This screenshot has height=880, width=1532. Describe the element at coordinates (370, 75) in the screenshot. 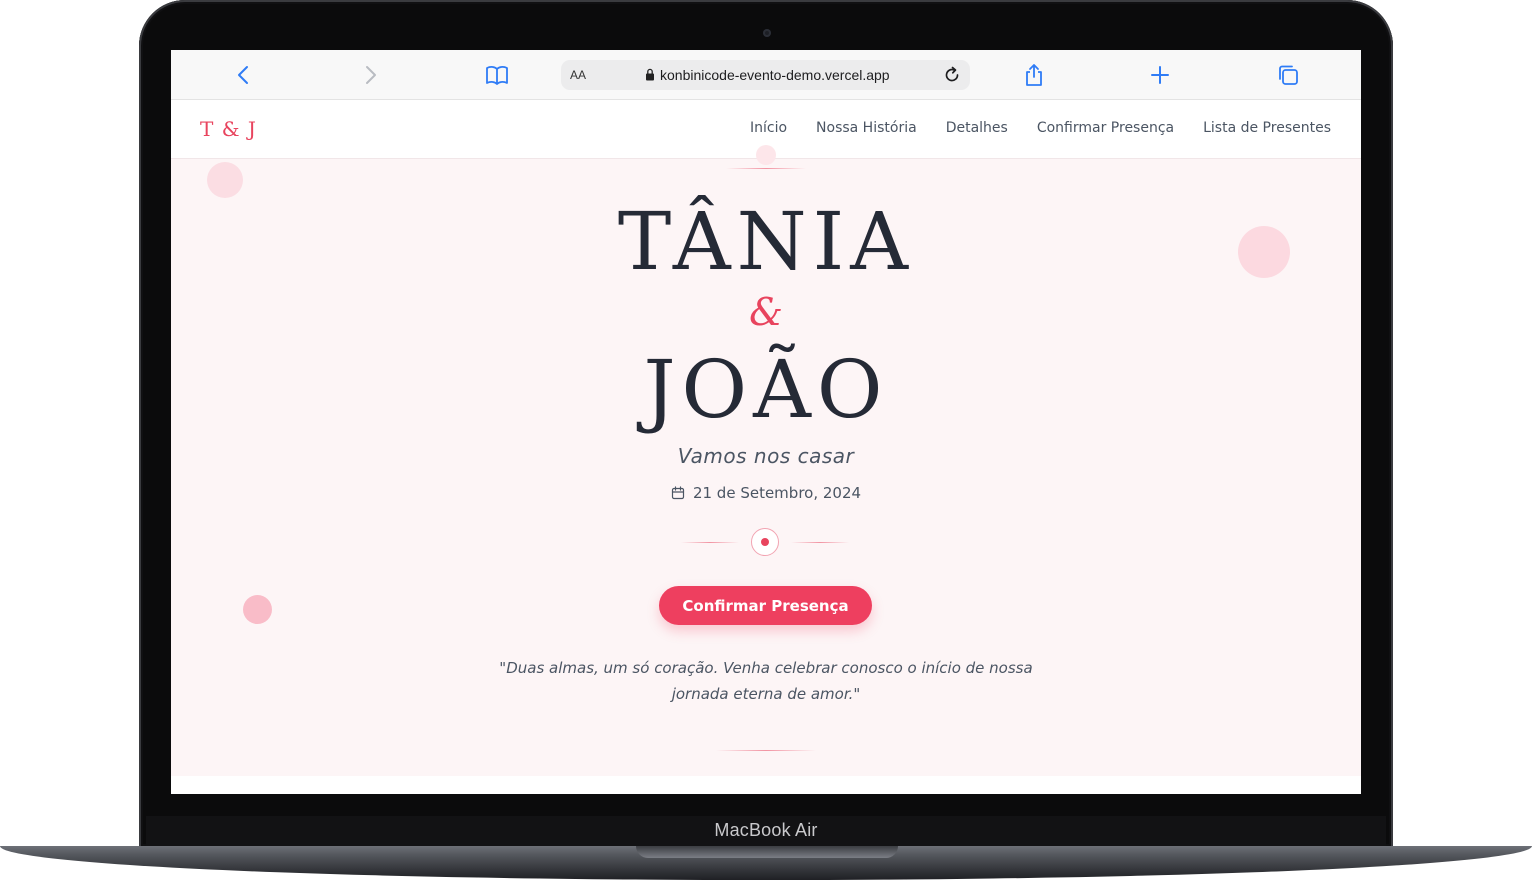

I see `chevron-right-icon` at that location.